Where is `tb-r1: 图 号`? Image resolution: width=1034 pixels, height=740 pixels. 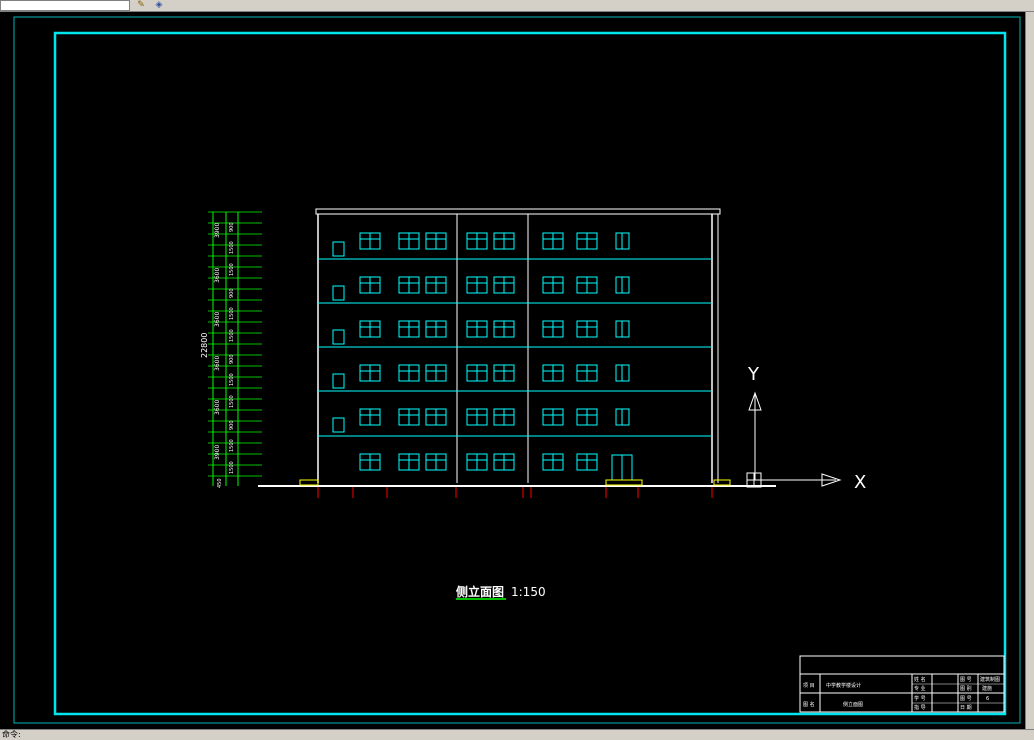 tb-r1: 图 号 is located at coordinates (966, 680).